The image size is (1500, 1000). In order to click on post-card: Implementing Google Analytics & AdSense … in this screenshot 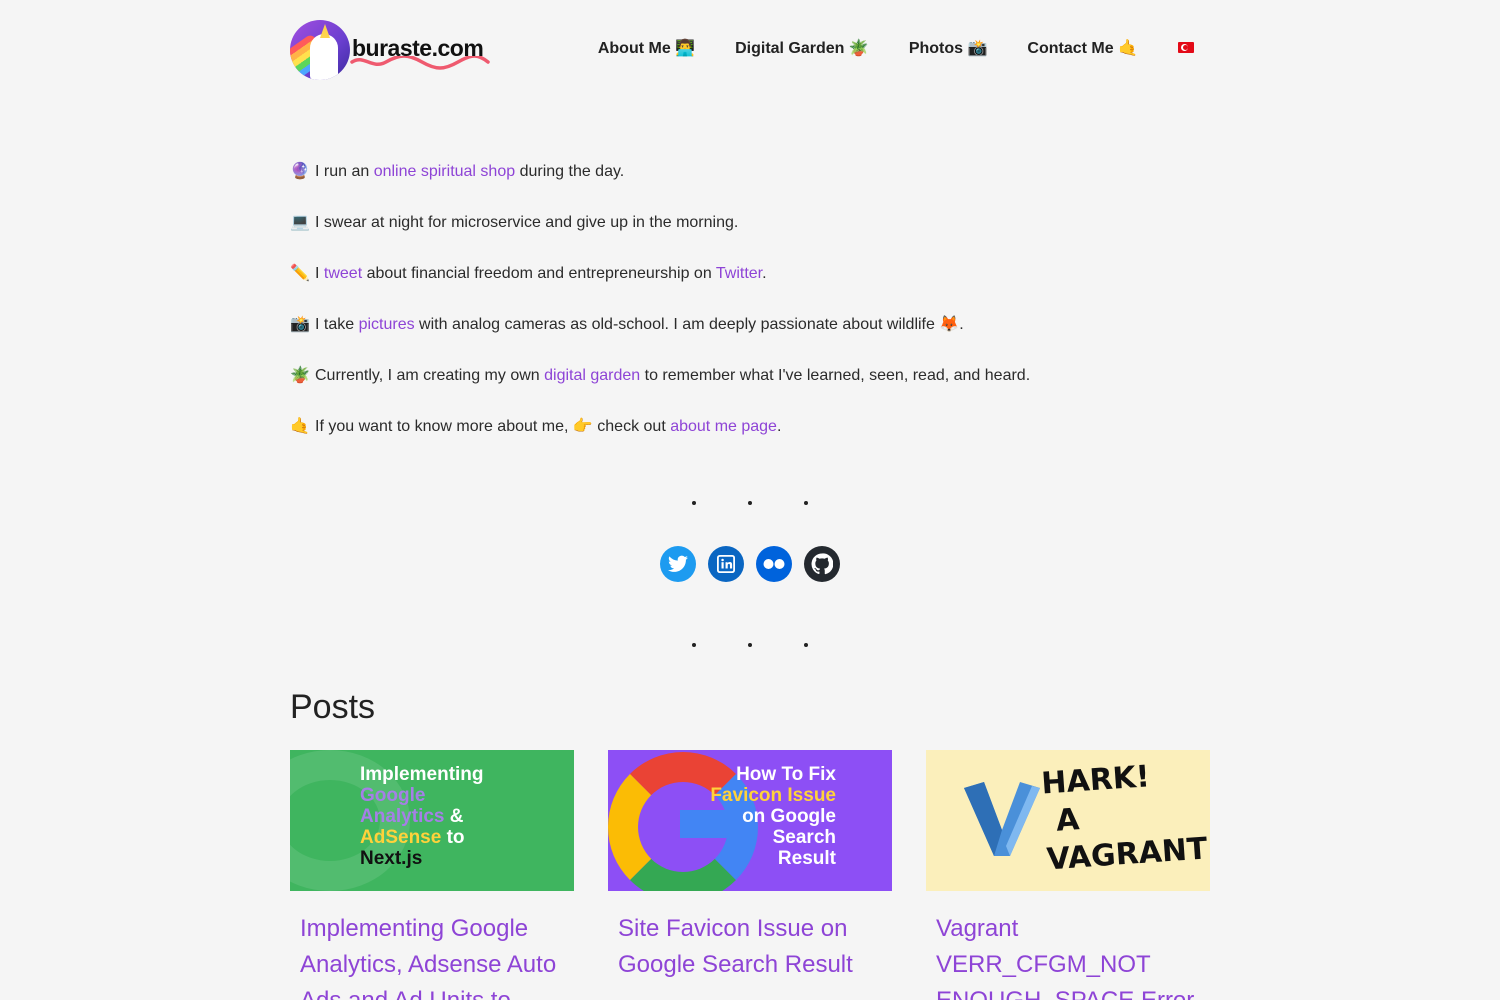, I will do `click(432, 875)`.